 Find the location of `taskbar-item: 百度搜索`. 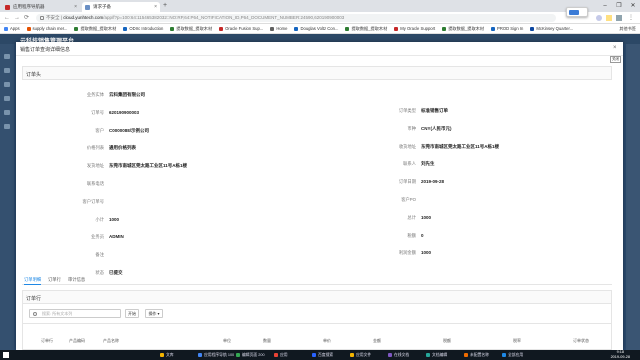

taskbar-item: 百度搜索 is located at coordinates (322, 355).